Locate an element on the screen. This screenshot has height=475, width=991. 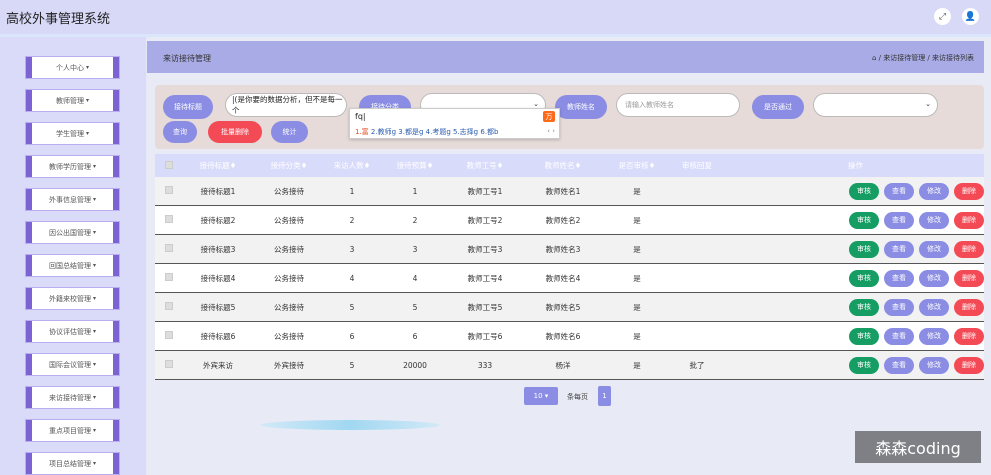
sidebar-item-foreign-visit: 外籍来校管理 ▾ is located at coordinates (72, 298).